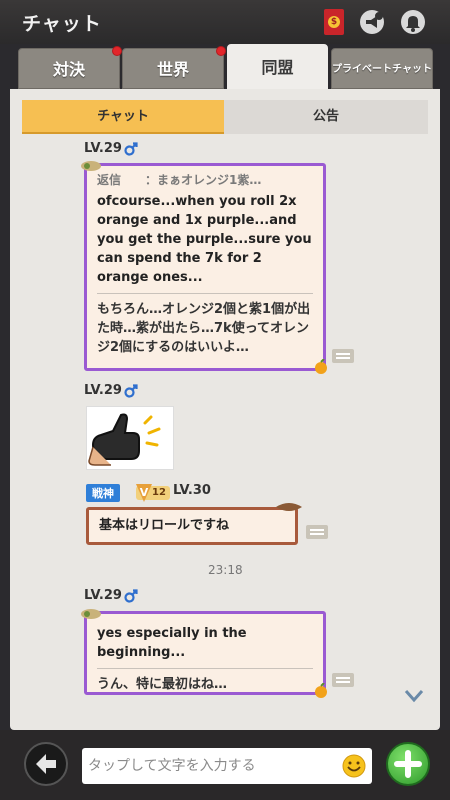  Describe the element at coordinates (109, 180) in the screenshot. I see `reply-label: 返信` at that location.